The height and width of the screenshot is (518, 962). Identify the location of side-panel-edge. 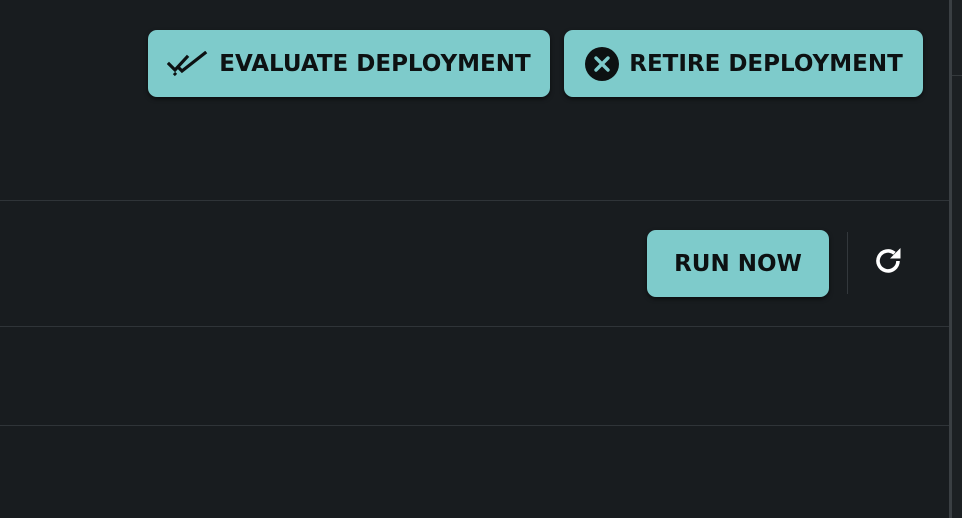
(957, 259).